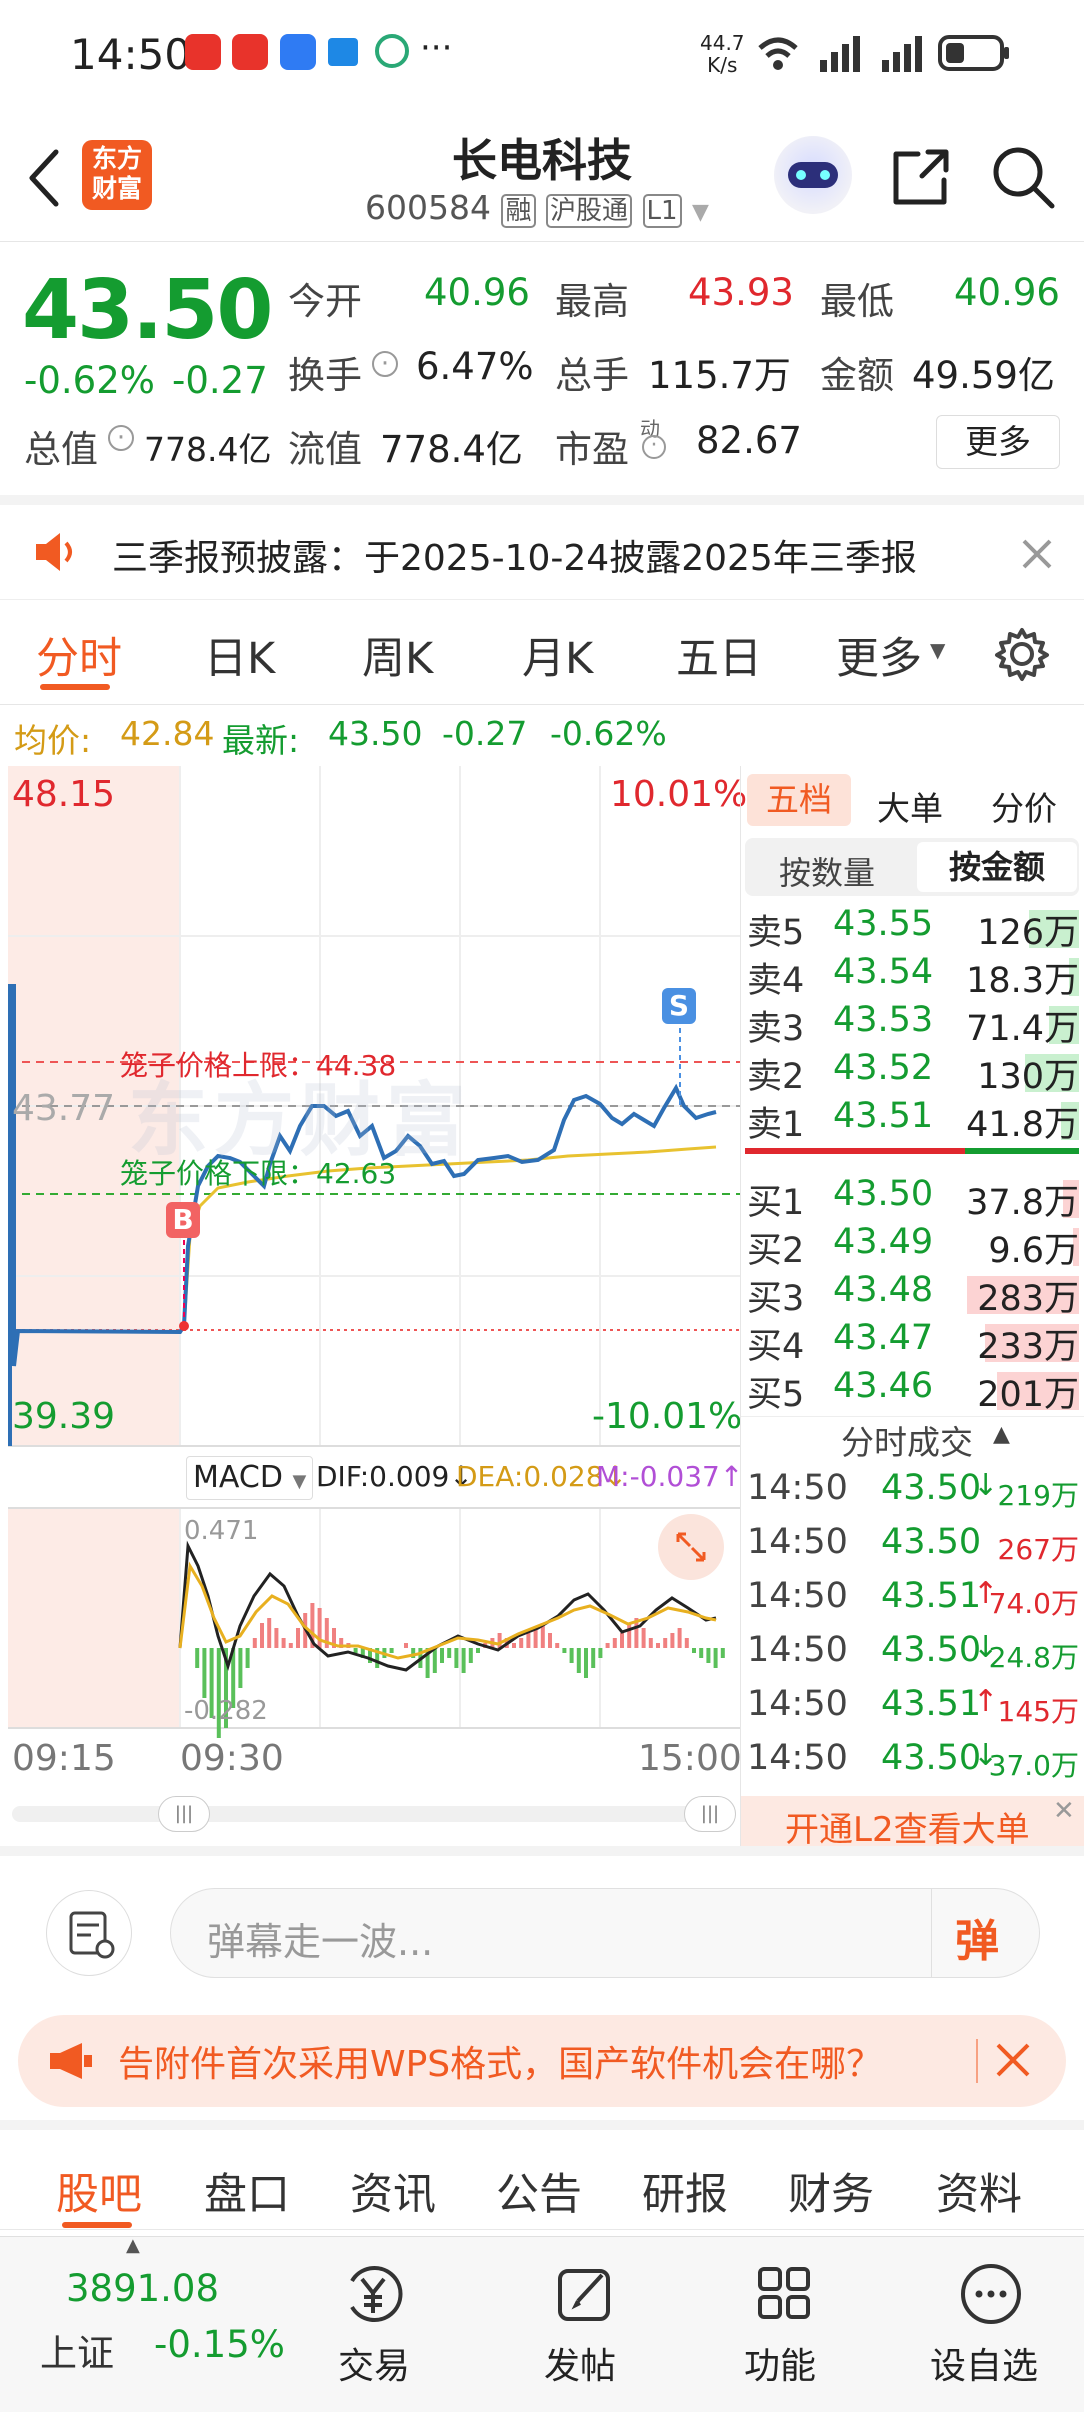 This screenshot has height=2413, width=1084. I want to click on tab-five-day: 五日, so click(719, 655).